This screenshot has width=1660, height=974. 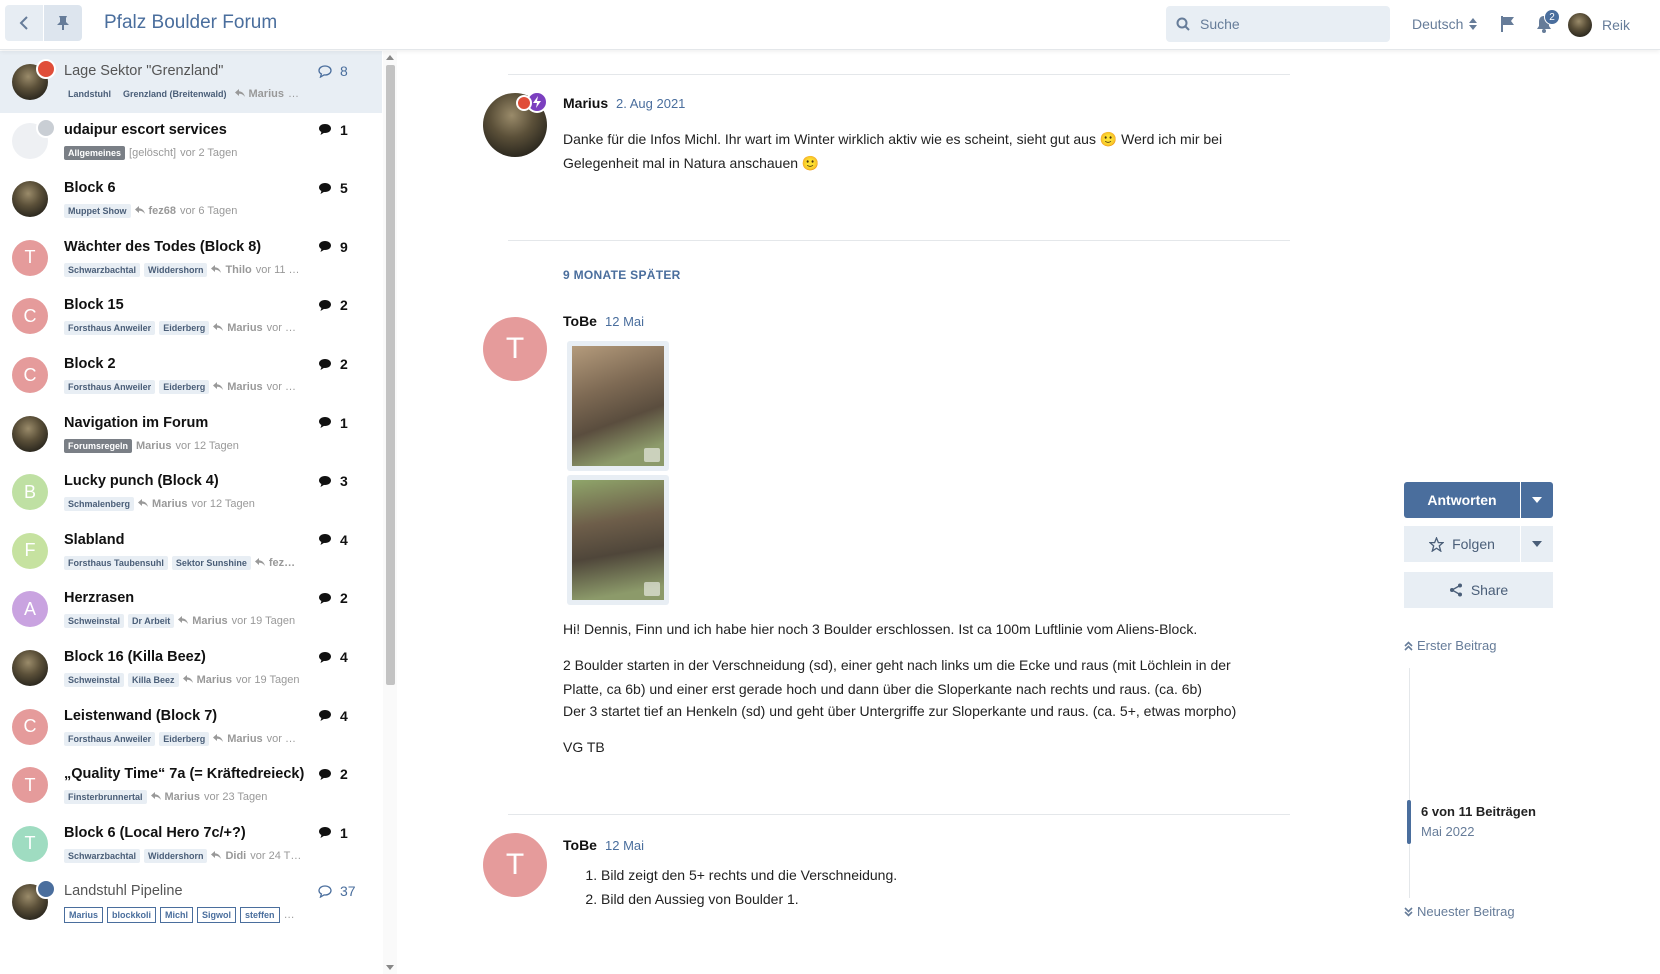 What do you see at coordinates (184, 423) in the screenshot?
I see `topic-title: Navigation im Forum` at bounding box center [184, 423].